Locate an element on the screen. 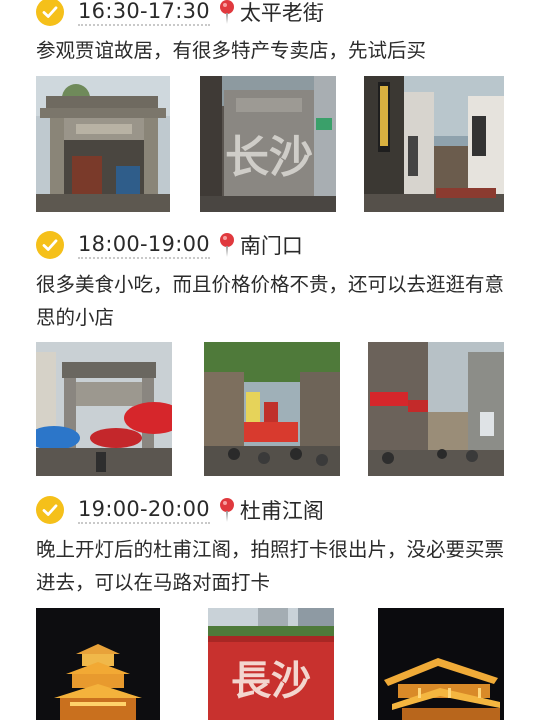 Image resolution: width=540 pixels, height=720 pixels. sign-text: 长沙 is located at coordinates (269, 157).